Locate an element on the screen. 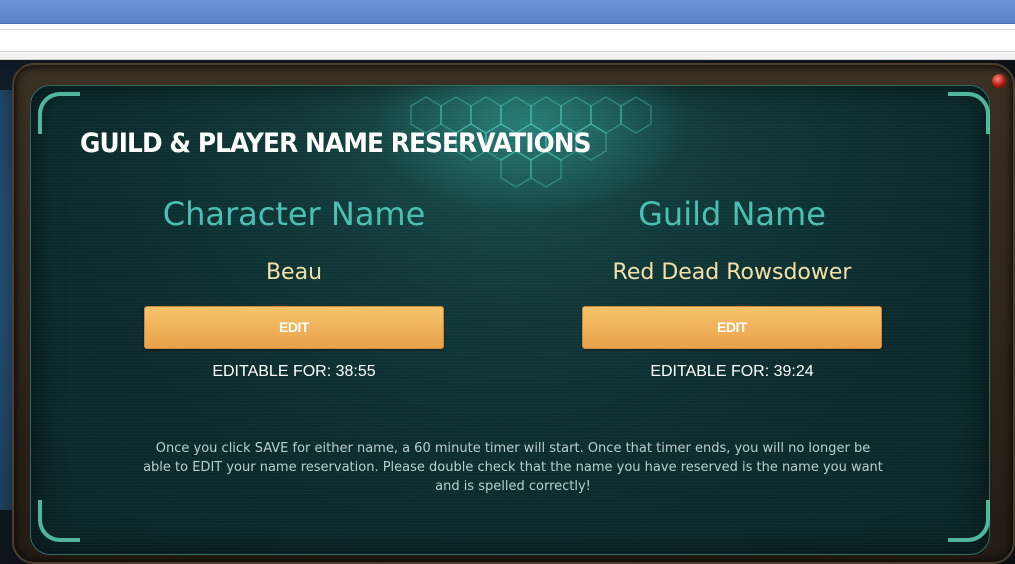  character-name-heading: Character Name is located at coordinates (294, 214).